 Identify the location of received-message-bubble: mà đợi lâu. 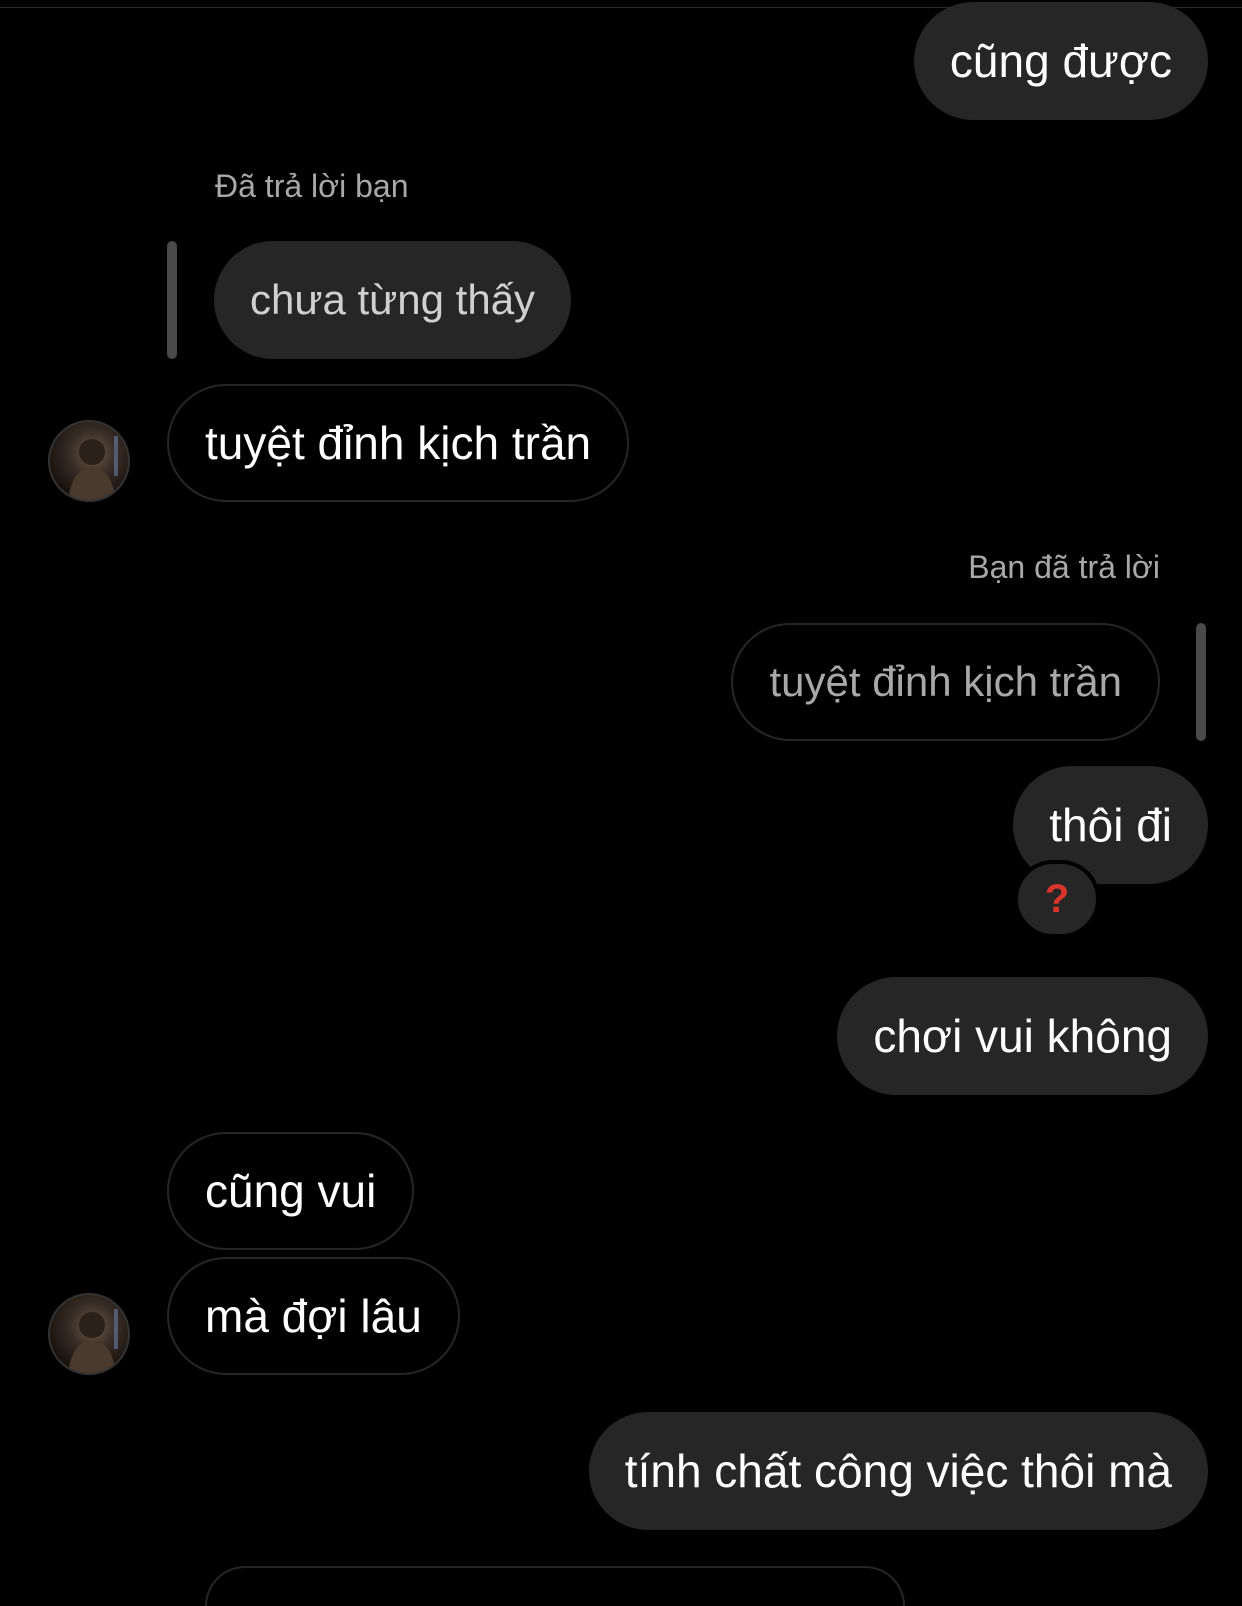
(313, 1316).